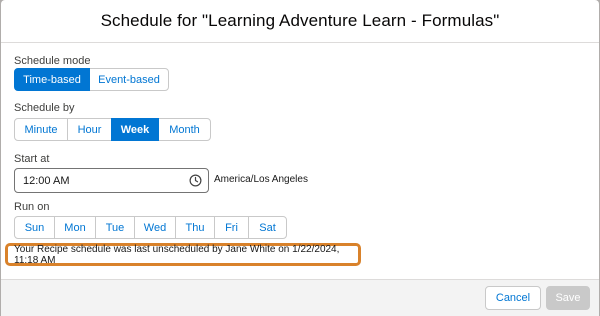 This screenshot has width=600, height=316. Describe the element at coordinates (32, 159) in the screenshot. I see `start-at-label: Start at` at that location.